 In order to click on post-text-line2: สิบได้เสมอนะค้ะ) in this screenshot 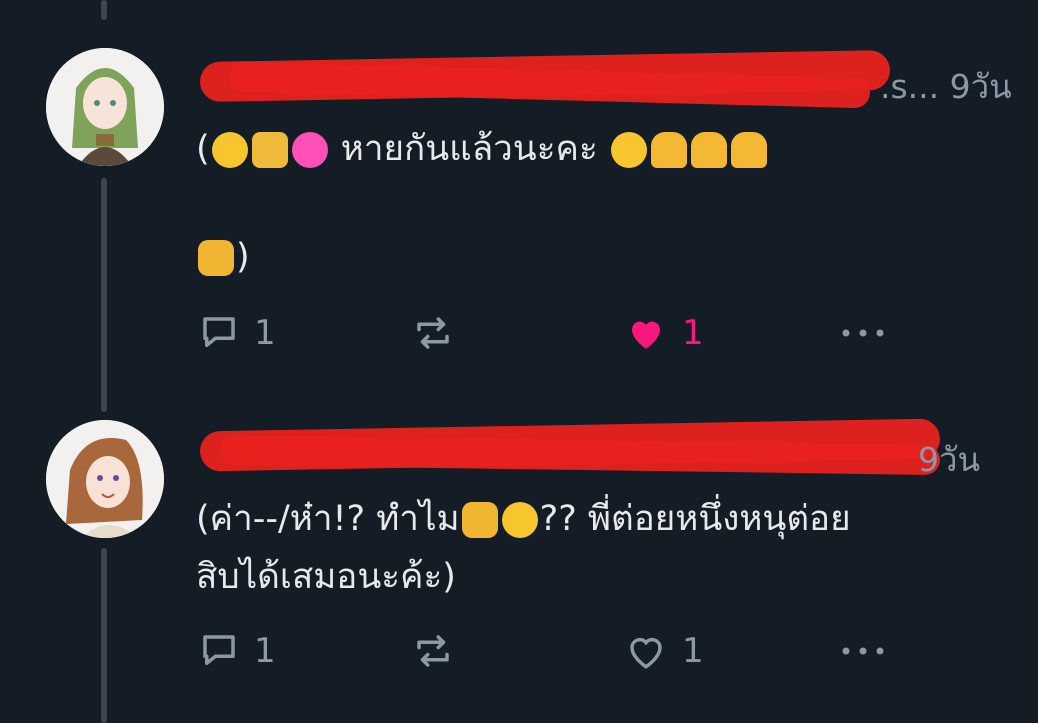, I will do `click(326, 577)`.